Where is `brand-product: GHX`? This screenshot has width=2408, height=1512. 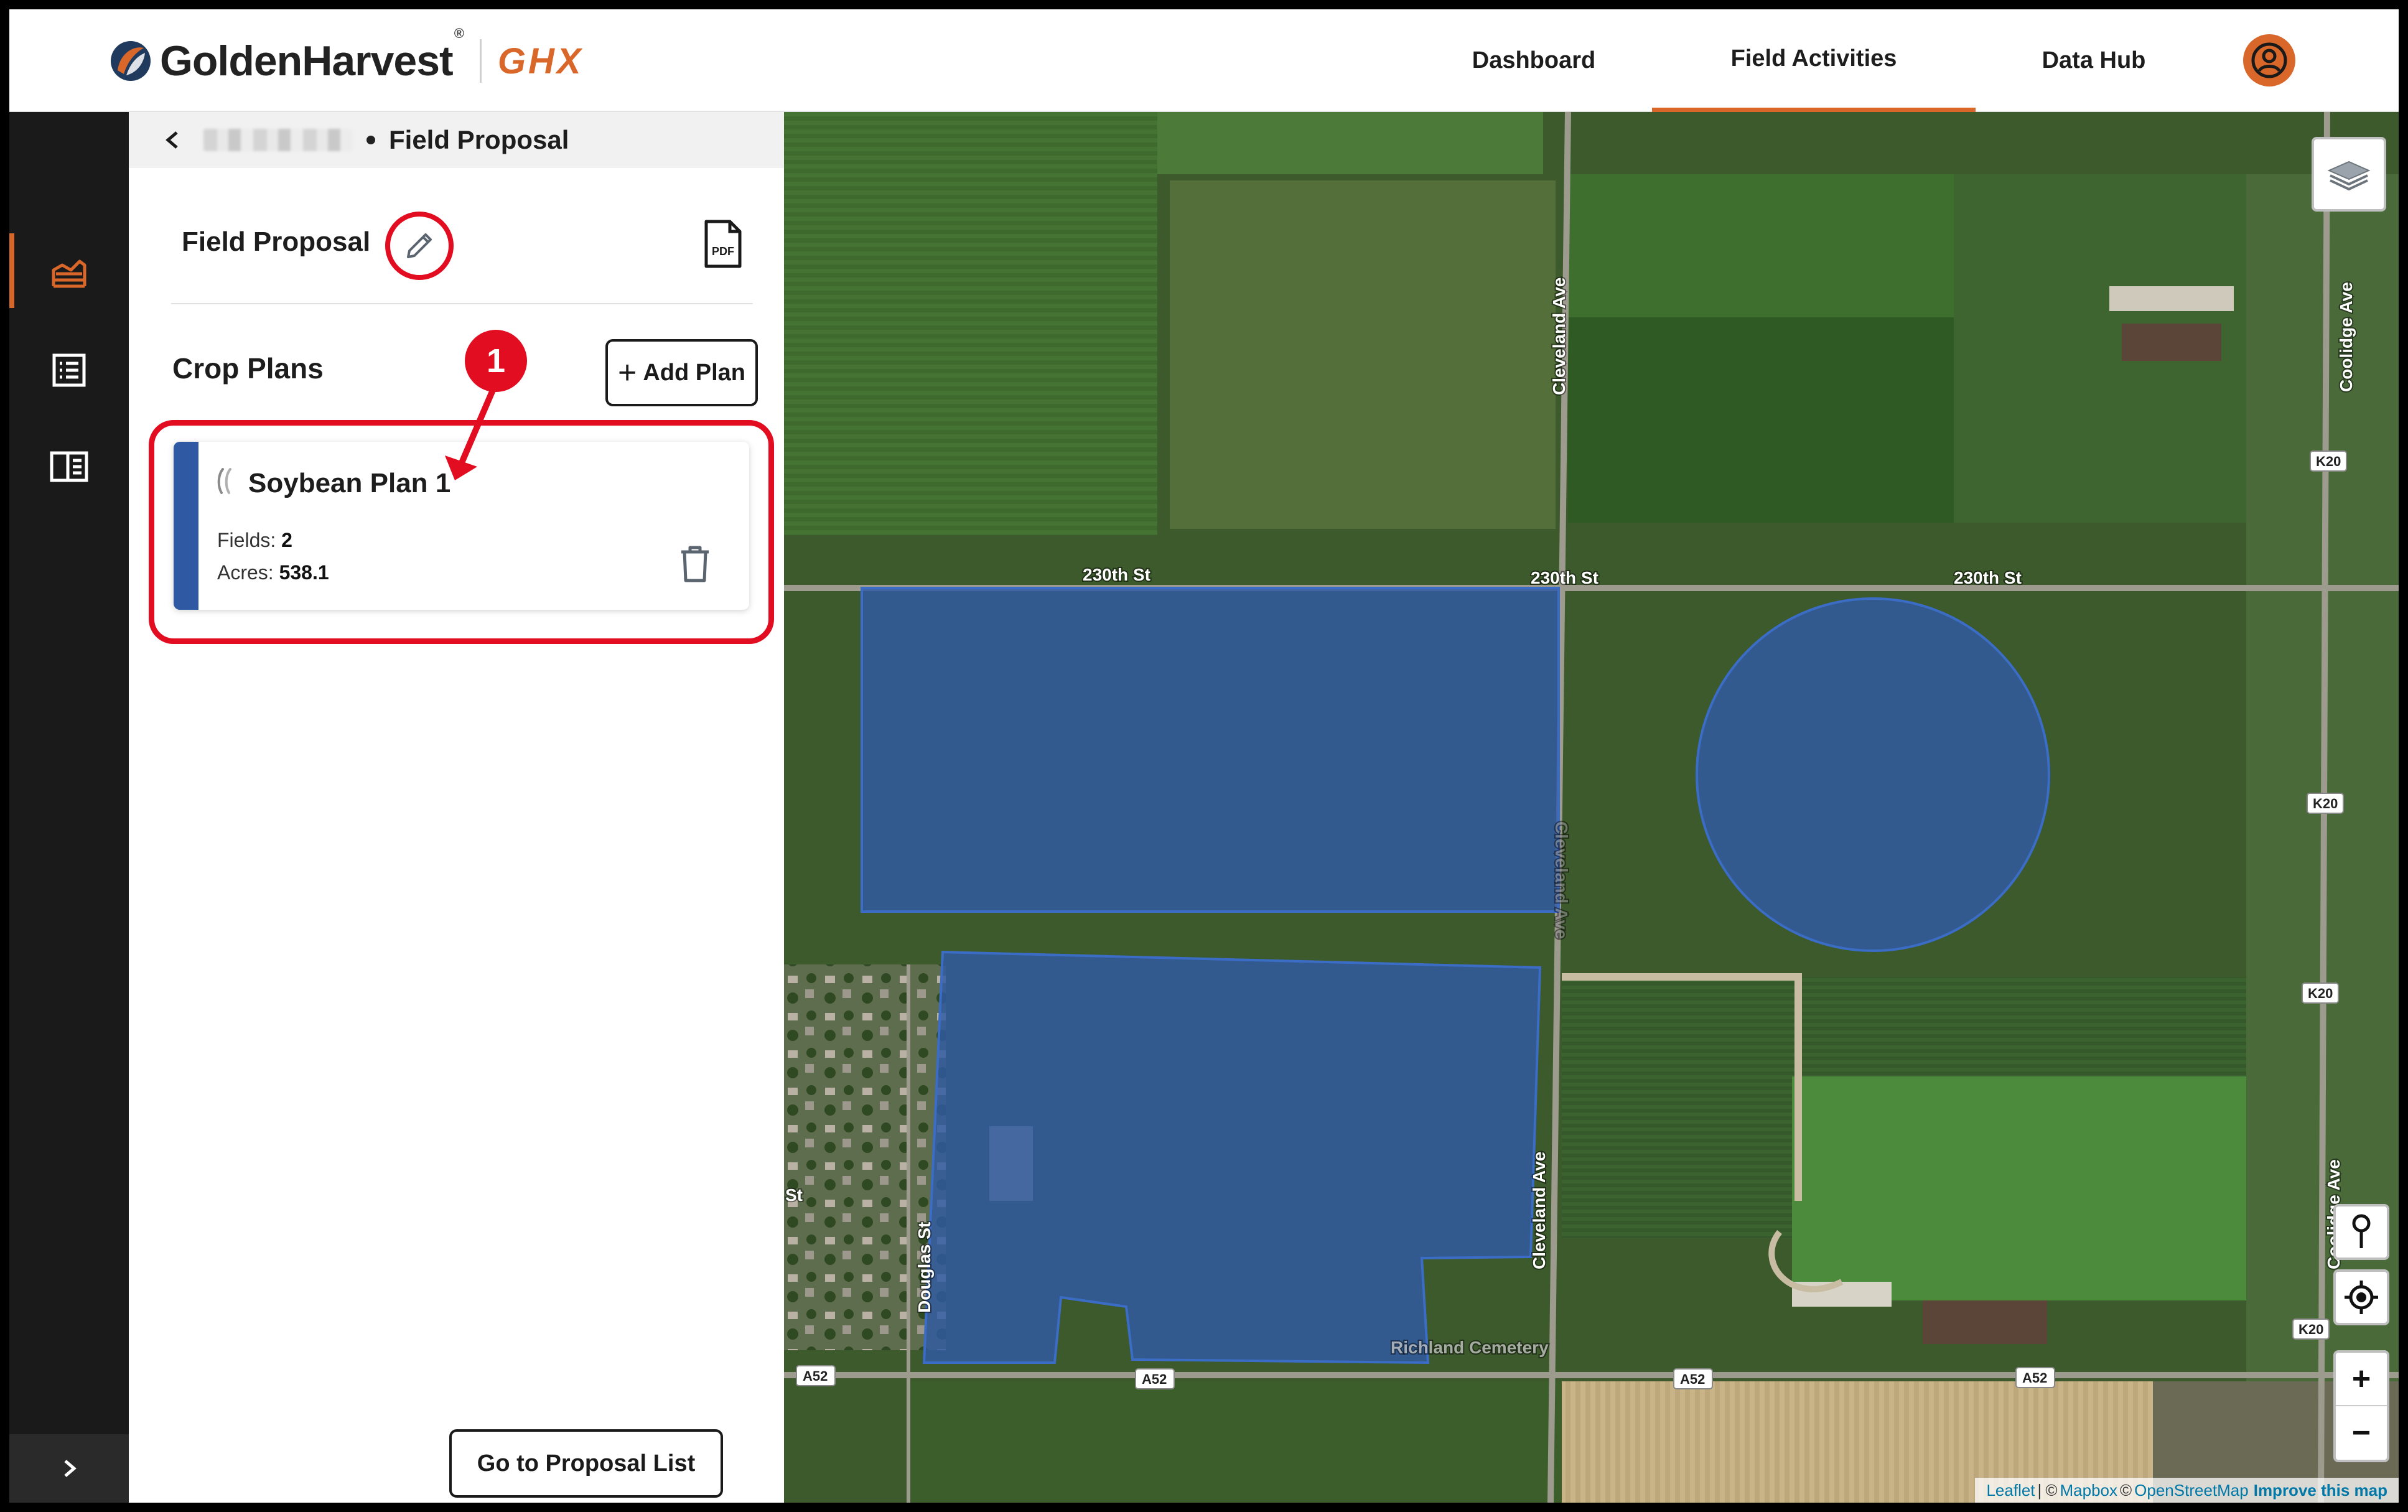 brand-product: GHX is located at coordinates (540, 61).